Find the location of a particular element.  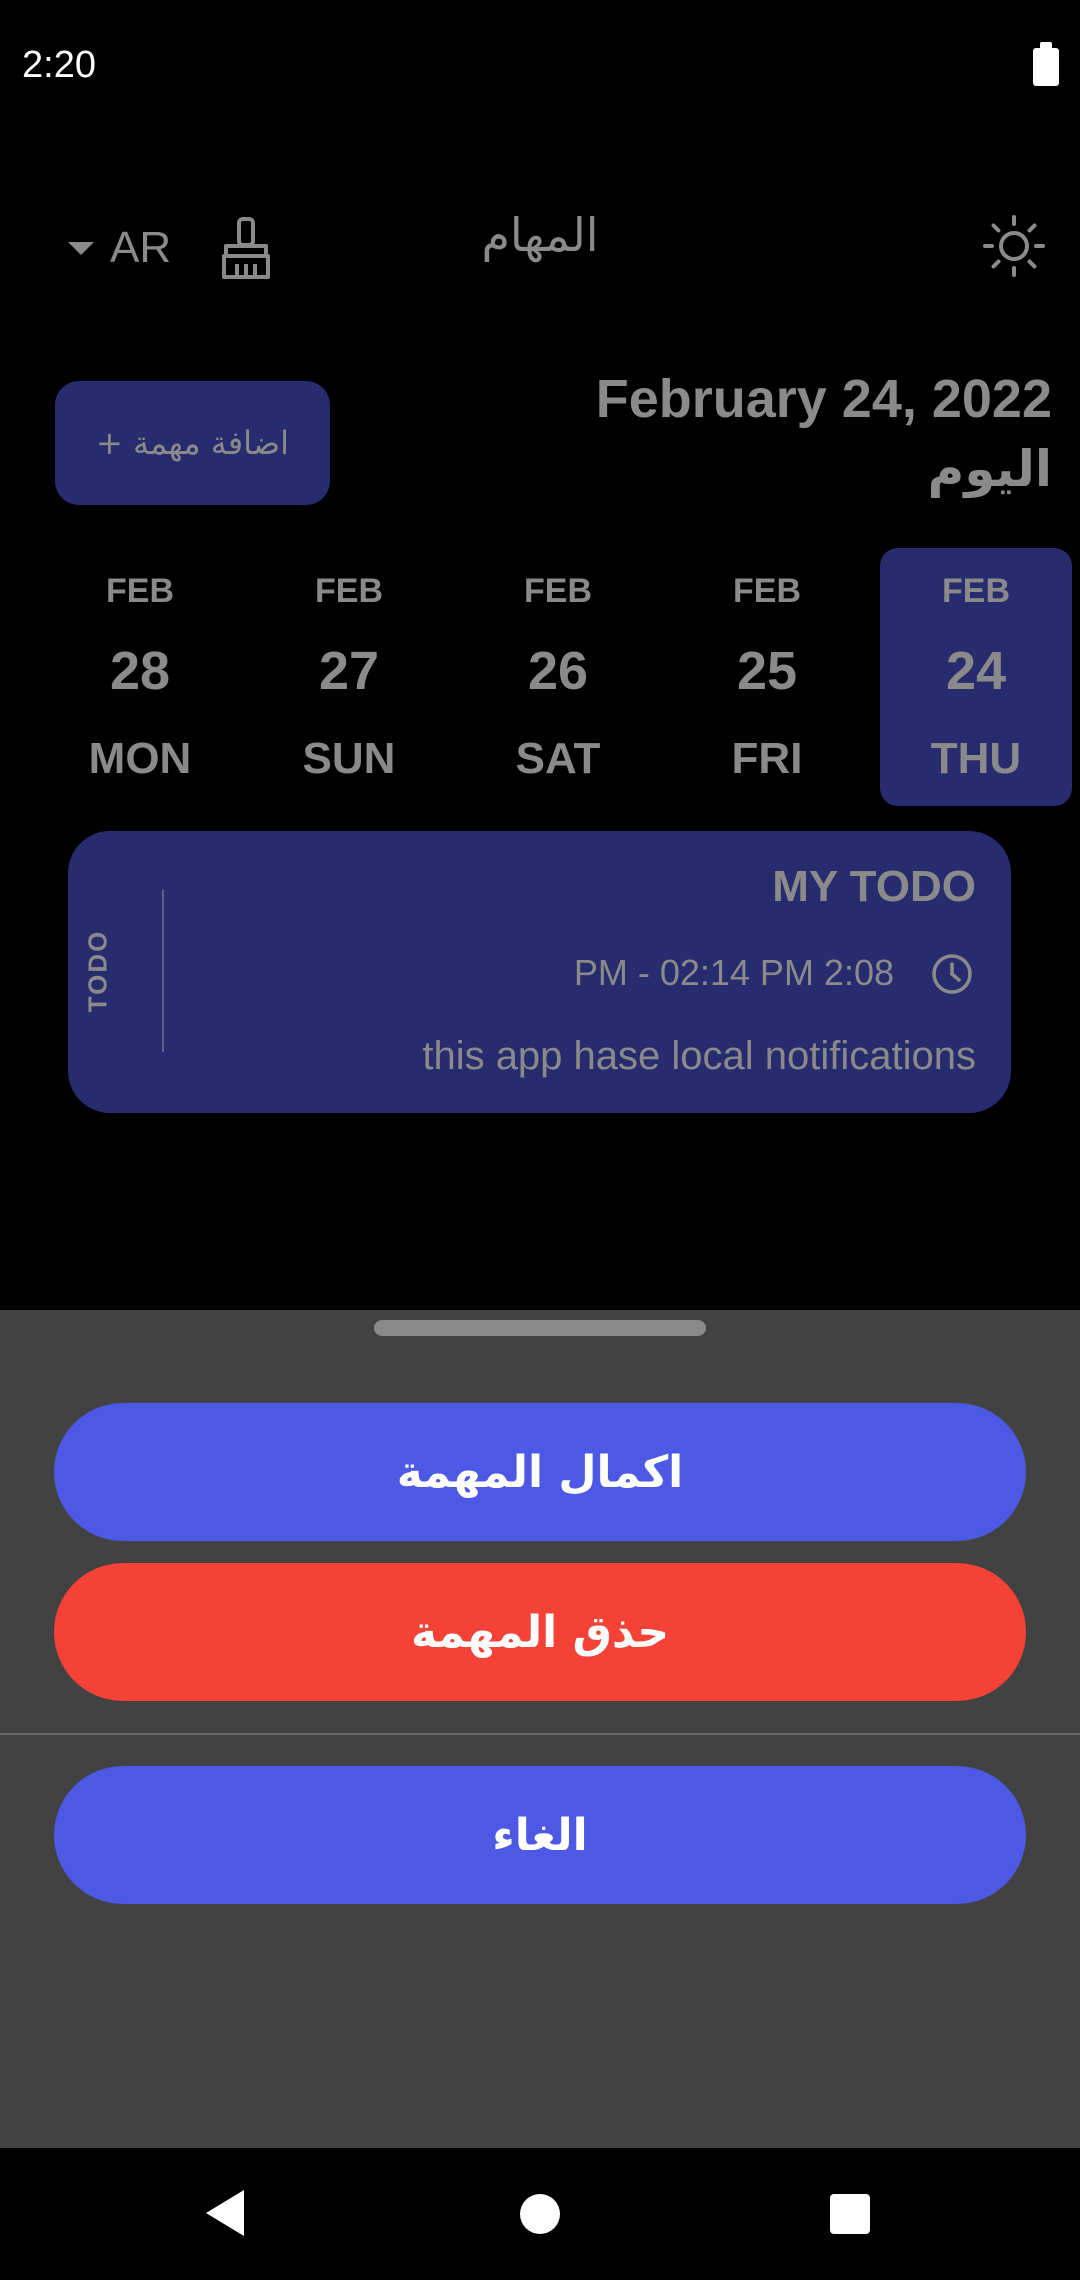

date-weekday: MON is located at coordinates (140, 758).